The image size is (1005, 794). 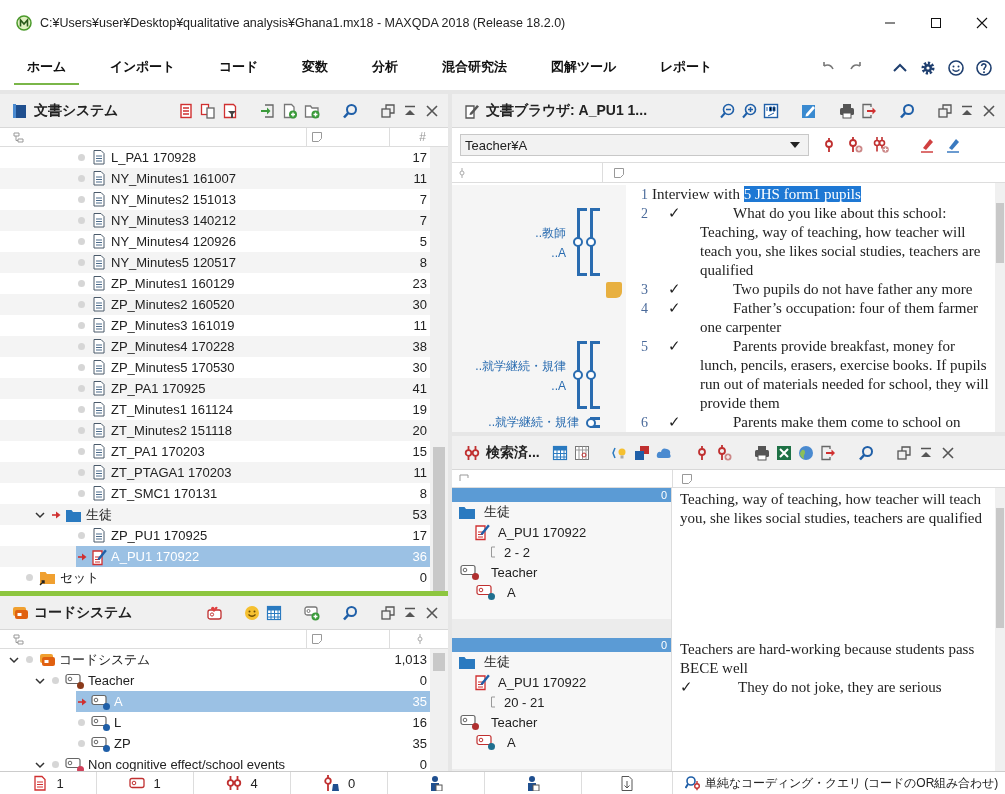 I want to click on tree-item: ZP_Minutes5 170530 30, so click(x=253, y=367).